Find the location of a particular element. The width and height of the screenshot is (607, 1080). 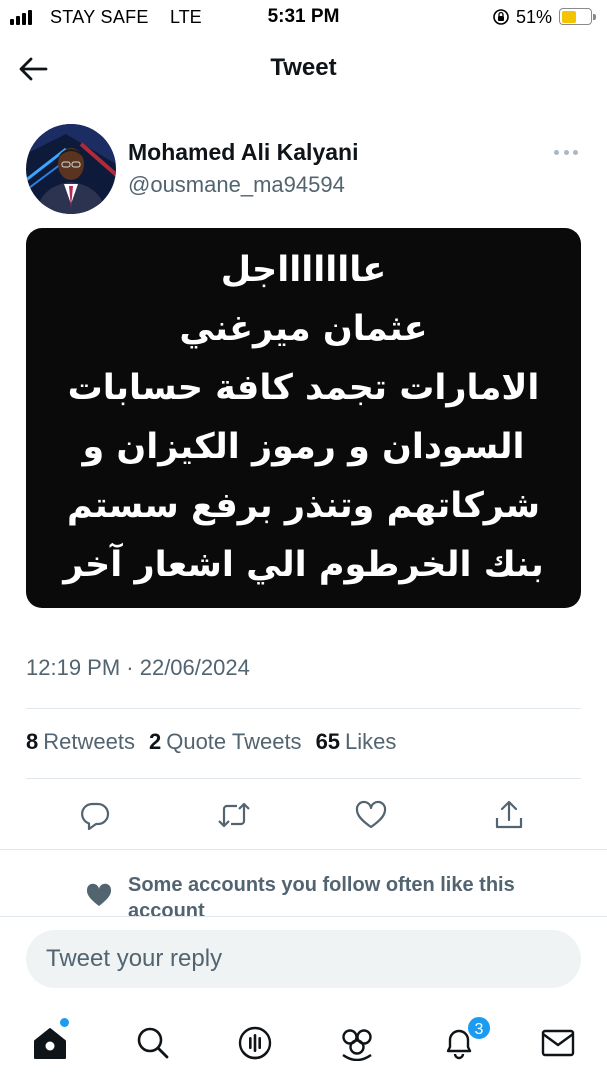

search-icon is located at coordinates (153, 1043).